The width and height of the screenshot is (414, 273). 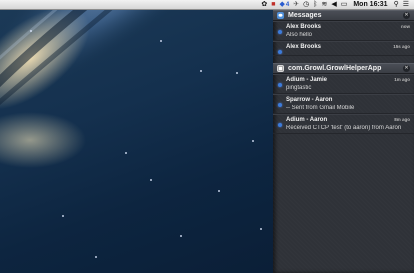 I want to click on notification-body: pingtastic, so click(x=299, y=88).